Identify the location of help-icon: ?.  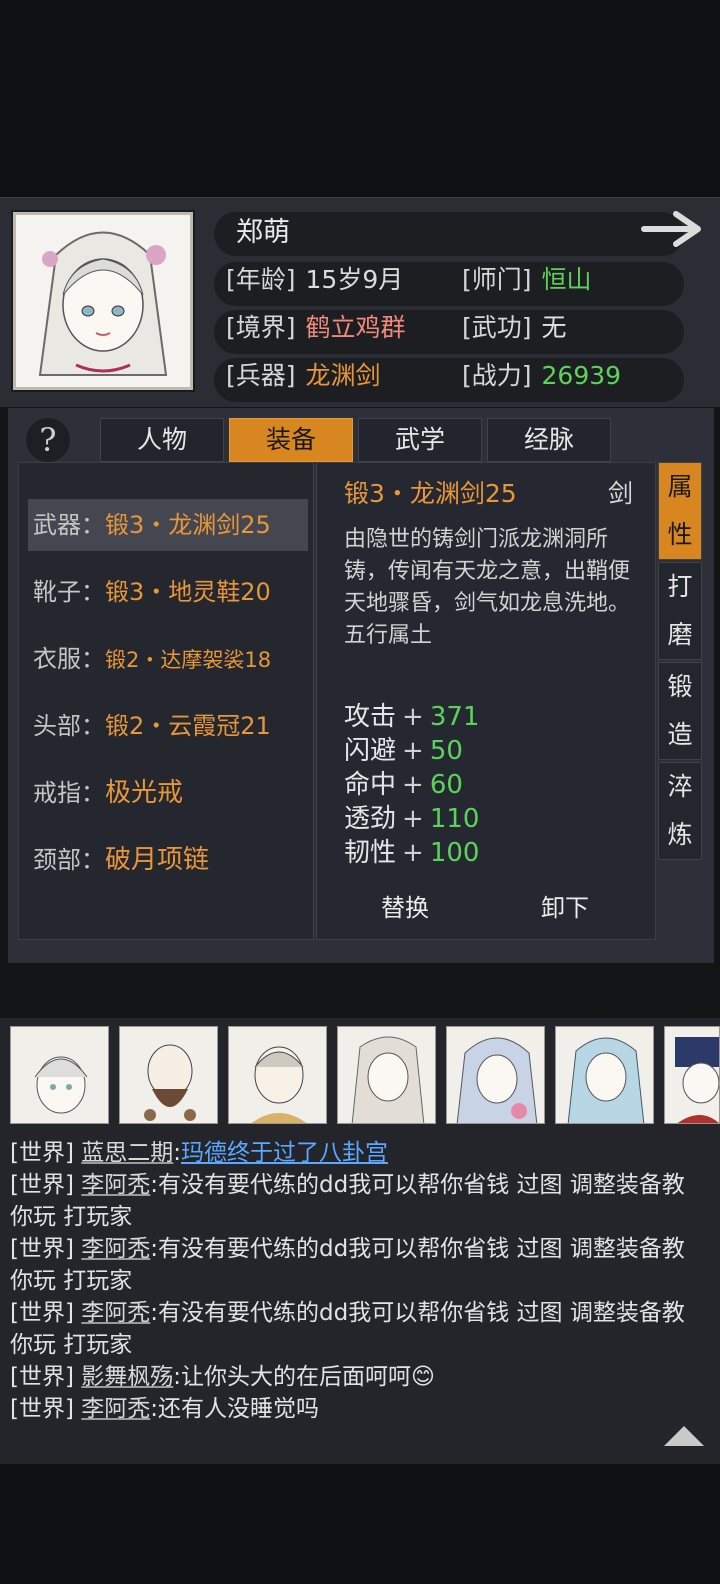
(48, 440).